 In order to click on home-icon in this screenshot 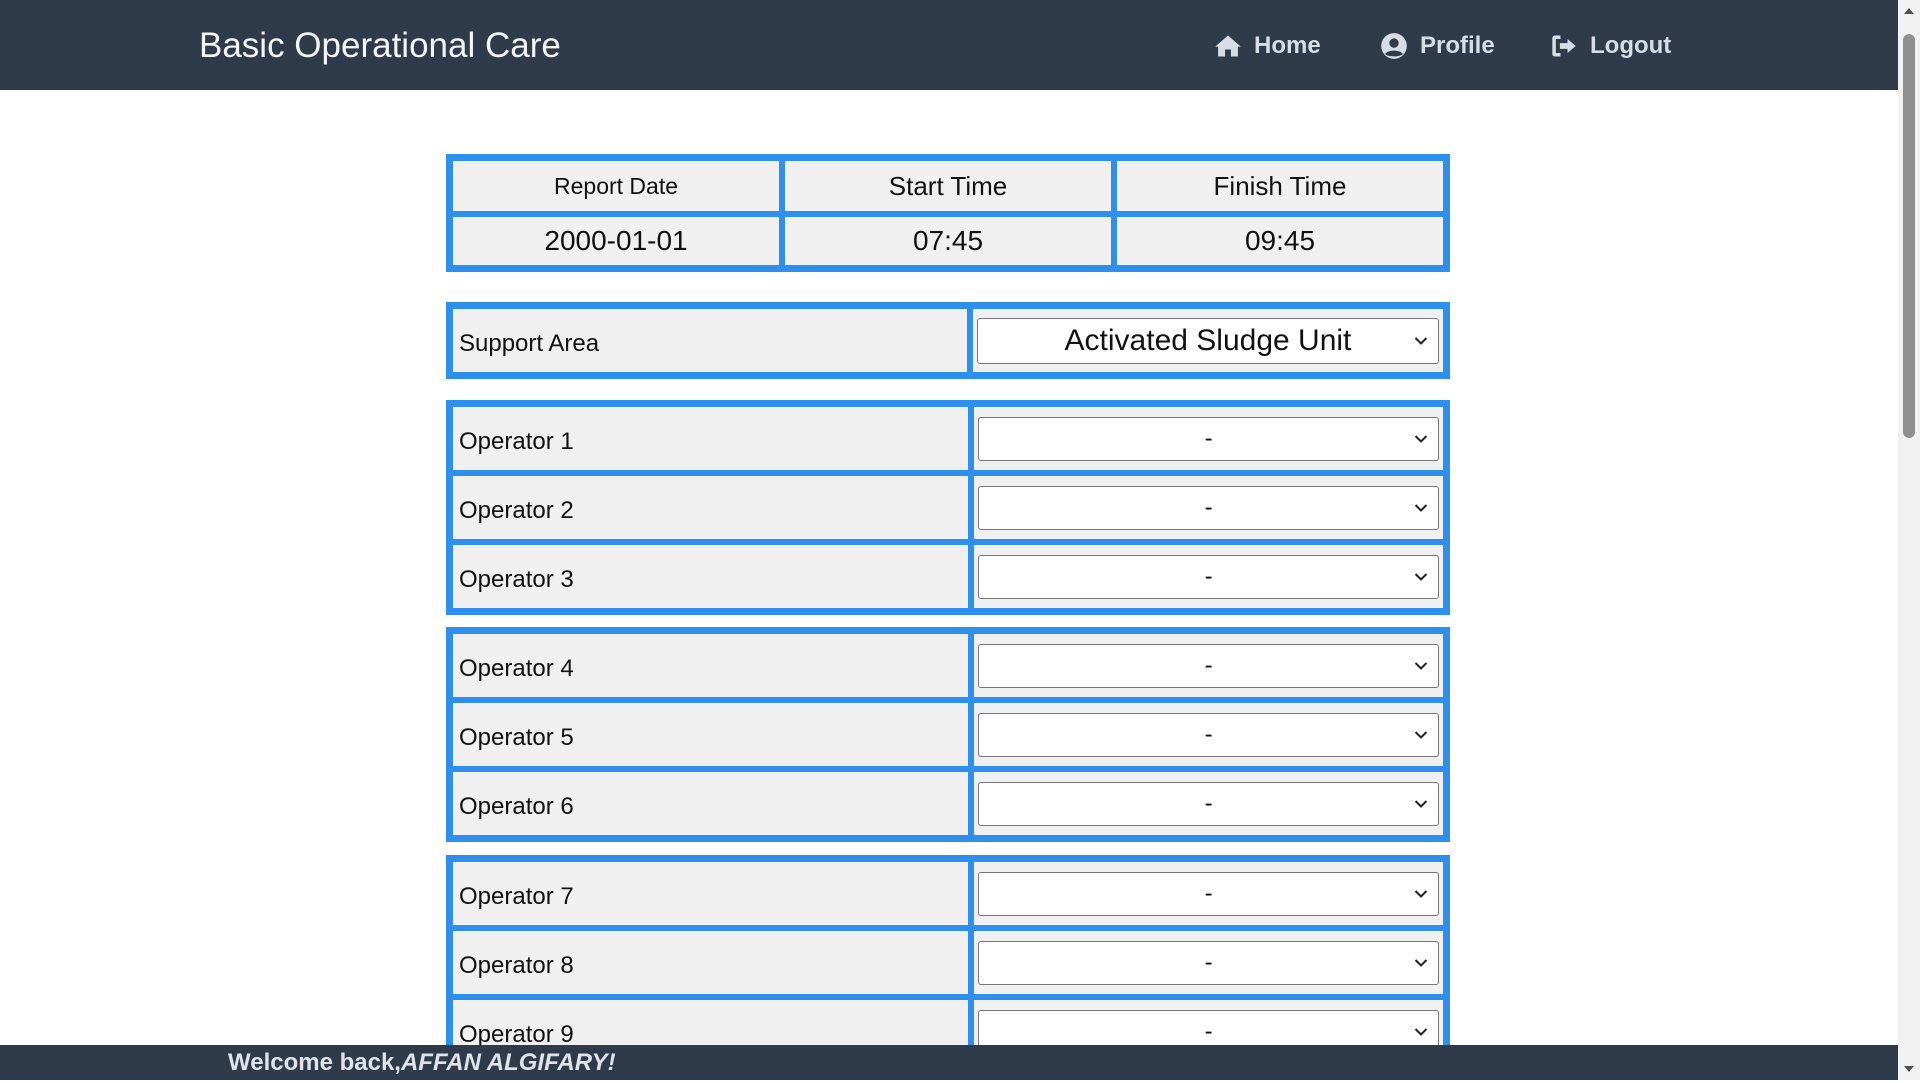, I will do `click(1228, 46)`.